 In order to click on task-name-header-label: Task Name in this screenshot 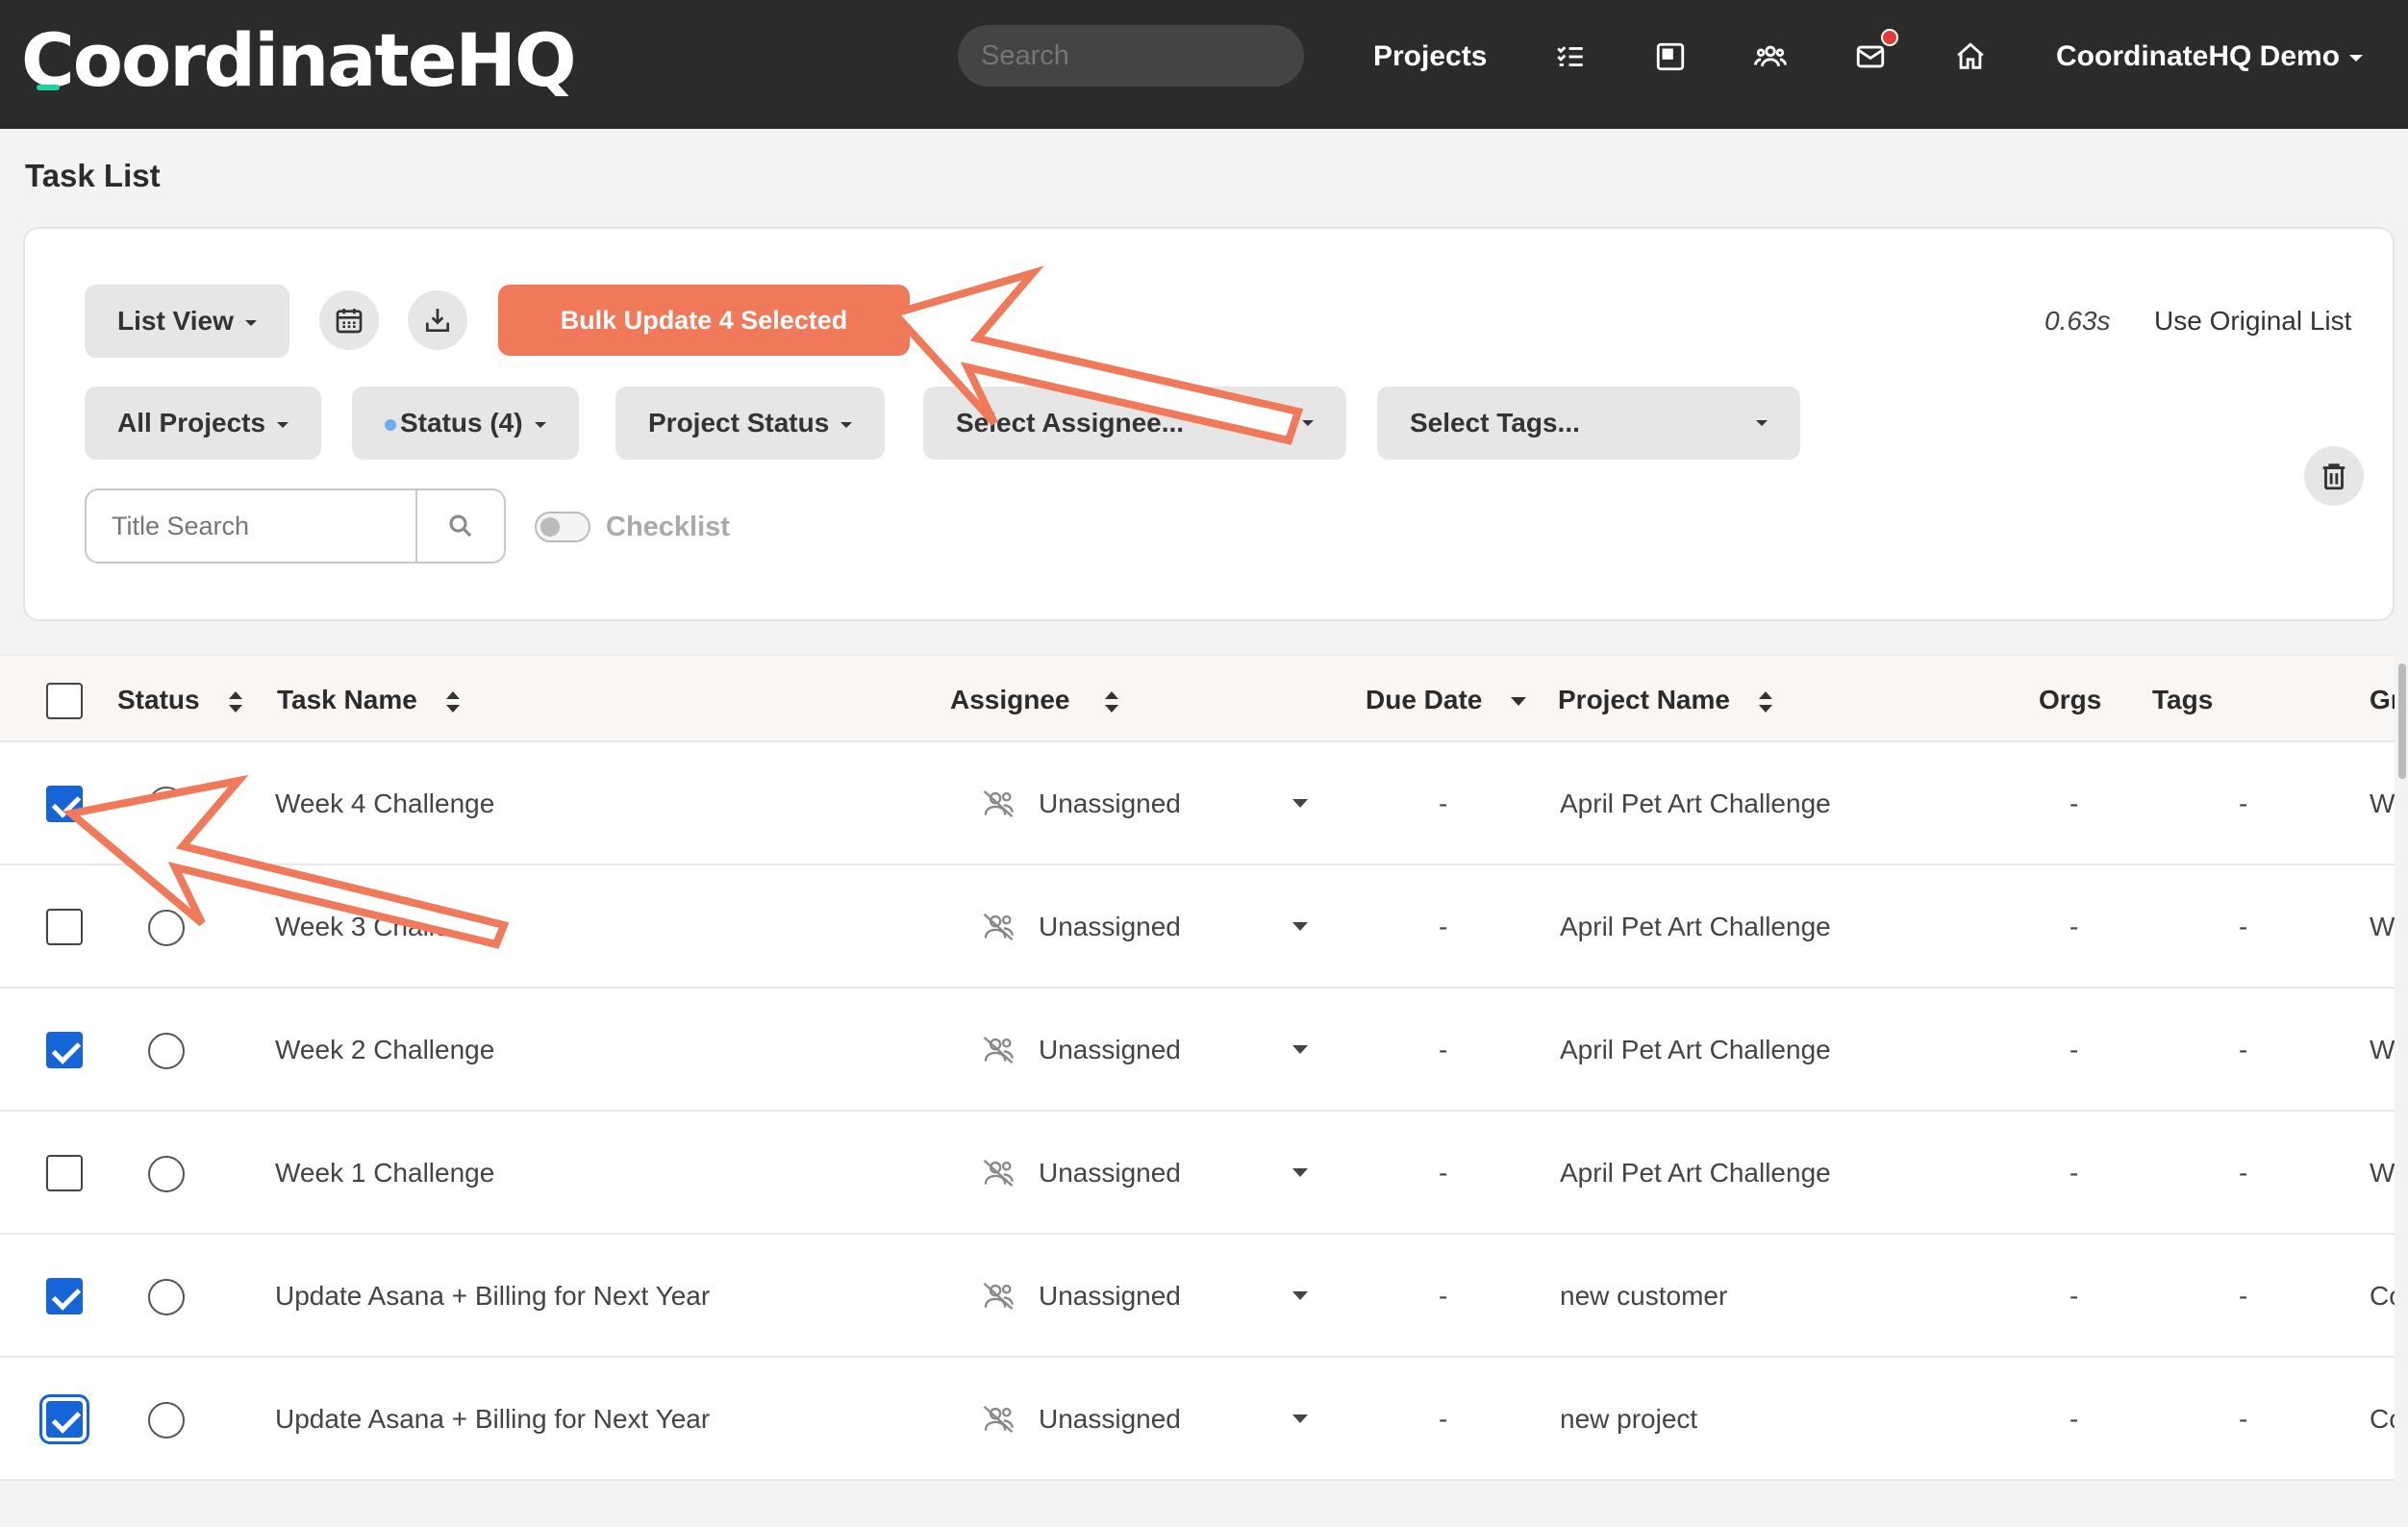, I will do `click(347, 699)`.